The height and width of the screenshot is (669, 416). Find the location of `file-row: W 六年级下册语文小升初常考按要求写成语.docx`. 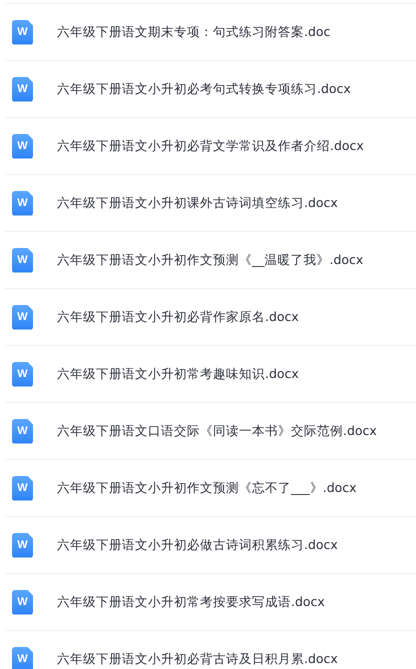

file-row: W 六年级下册语文小升初常考按要求写成语.docx is located at coordinates (210, 601).